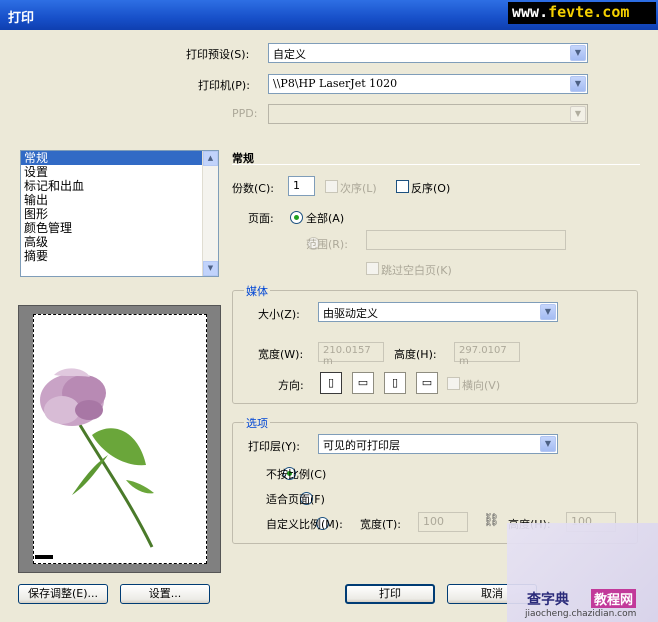  Describe the element at coordinates (438, 444) in the screenshot. I see `print-layers-select: 可见的可打印层 ▼` at that location.